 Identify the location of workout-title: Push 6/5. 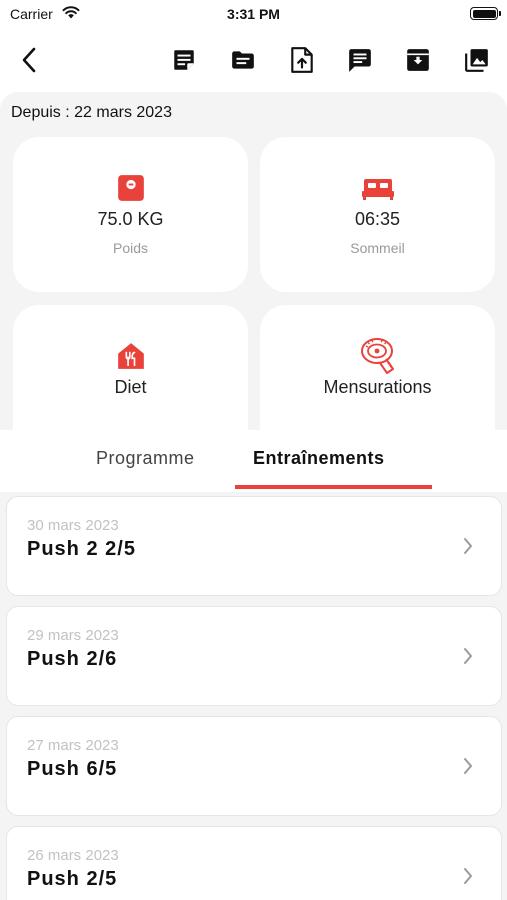
(72, 769).